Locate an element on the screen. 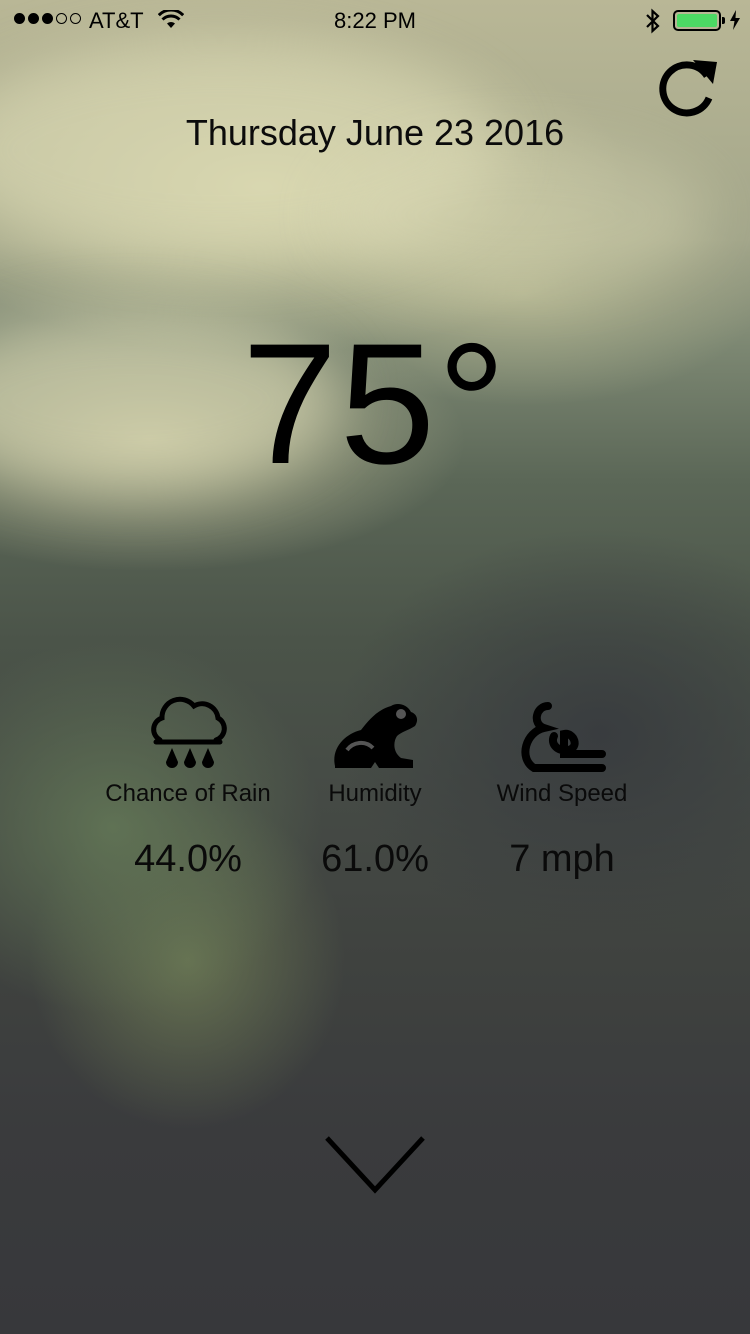 This screenshot has height=1334, width=750. metric-value: 7 mph is located at coordinates (562, 859).